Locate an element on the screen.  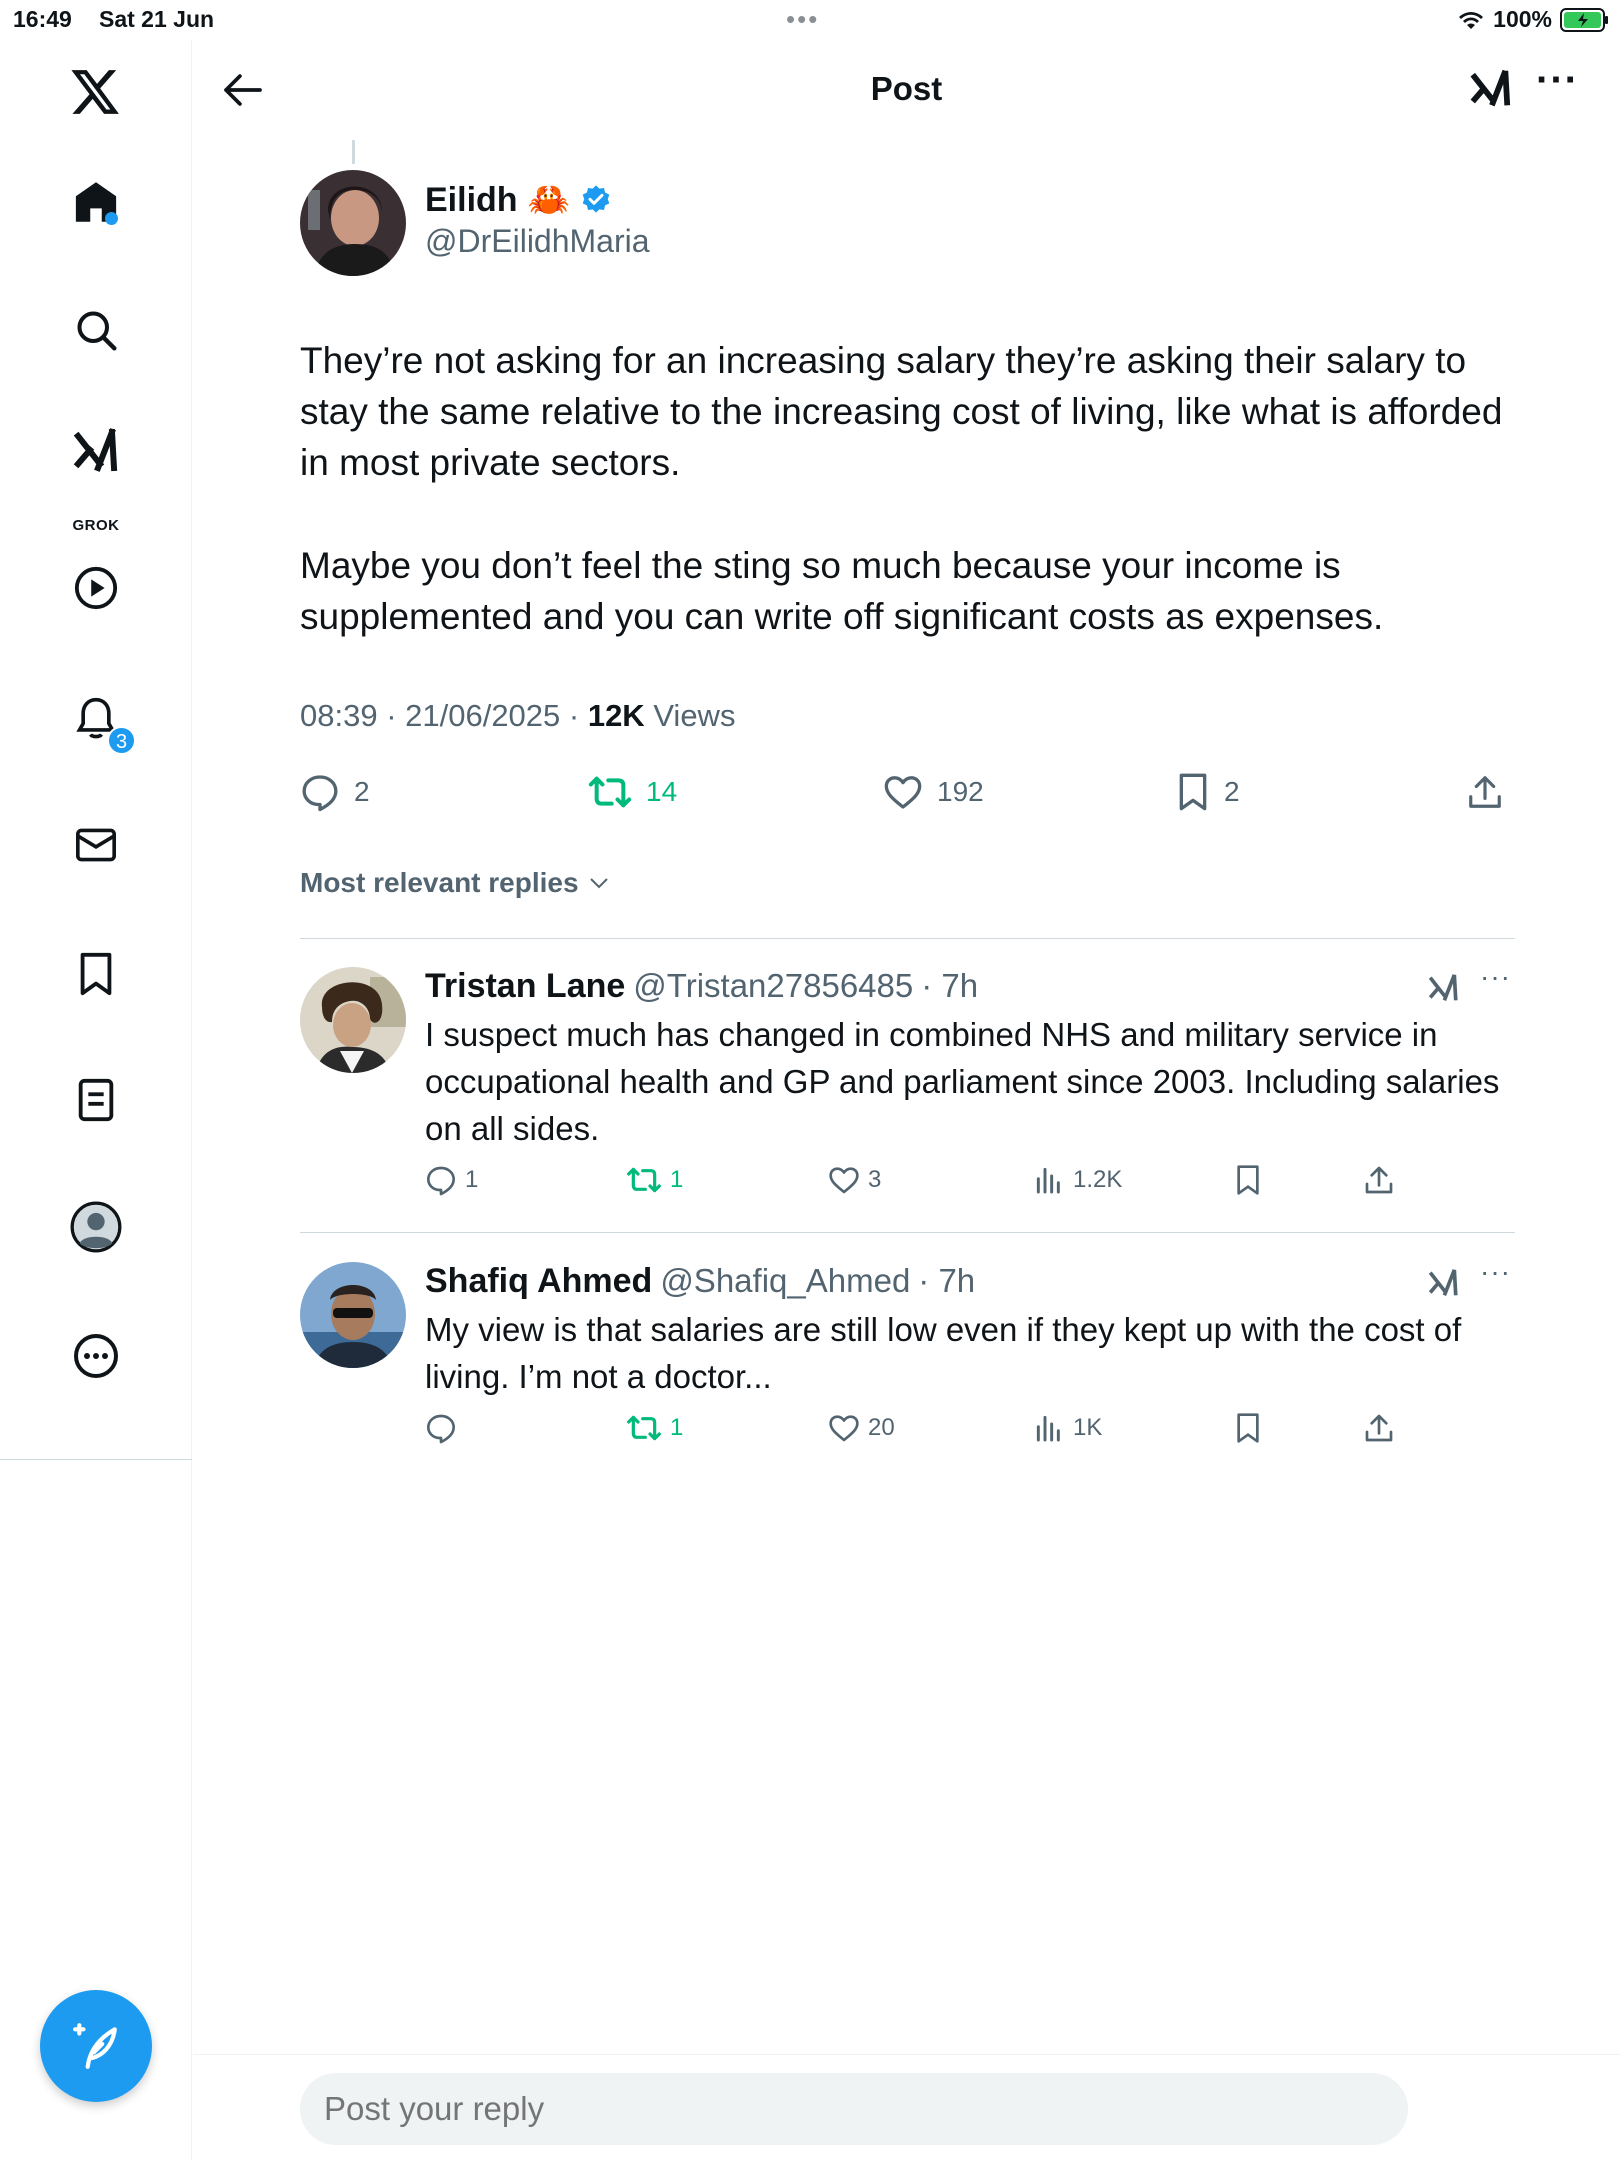
repost-button: 14 is located at coordinates (632, 792).